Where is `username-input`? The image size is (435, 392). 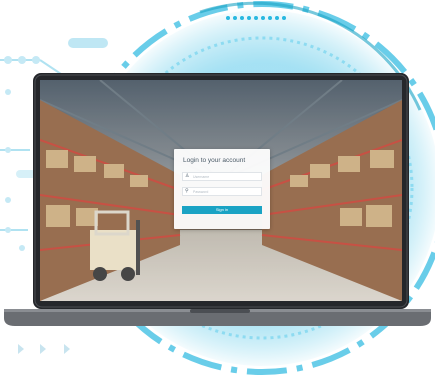 username-input is located at coordinates (226, 176).